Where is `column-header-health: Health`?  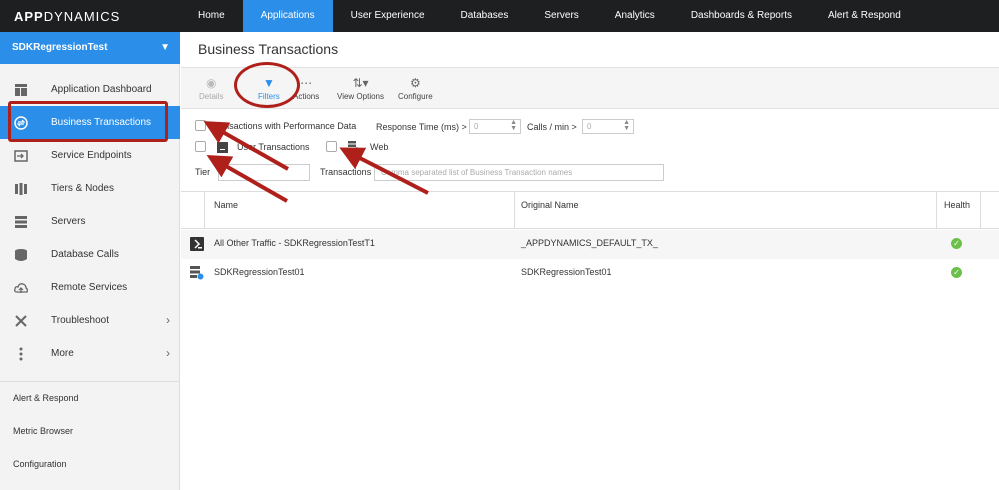
column-header-health: Health is located at coordinates (957, 205).